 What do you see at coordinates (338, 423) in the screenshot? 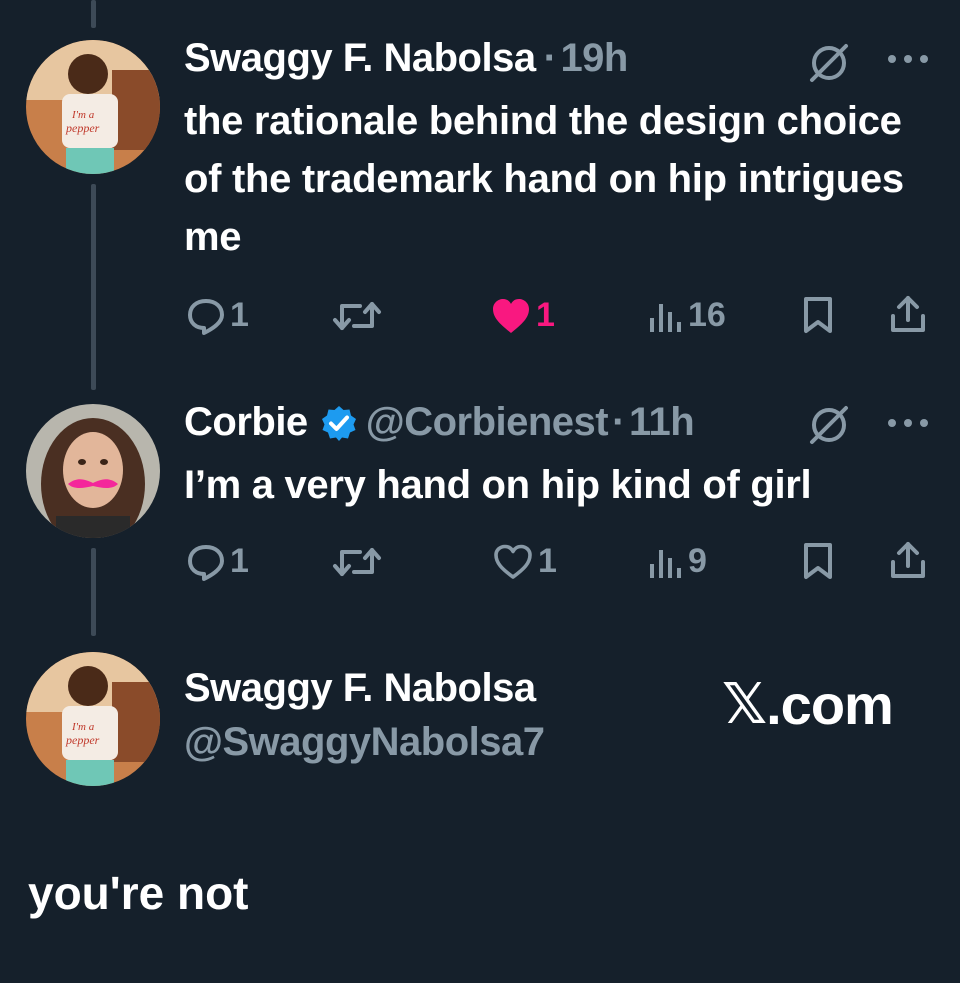
I see `verified-badge-icon` at bounding box center [338, 423].